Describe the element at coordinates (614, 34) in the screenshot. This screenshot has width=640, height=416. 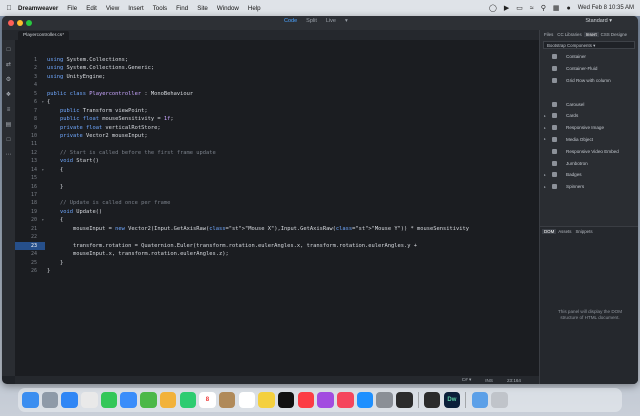
I see `tab-css-designer: CSS Designe` at that location.